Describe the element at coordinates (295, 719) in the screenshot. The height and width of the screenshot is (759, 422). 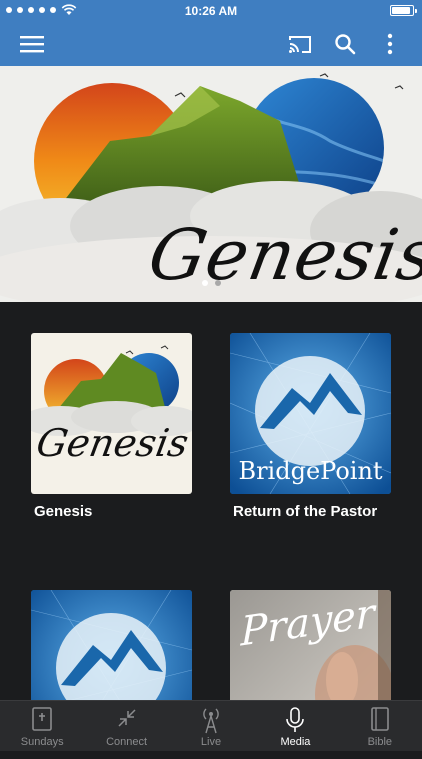
I see `microphone-icon` at that location.